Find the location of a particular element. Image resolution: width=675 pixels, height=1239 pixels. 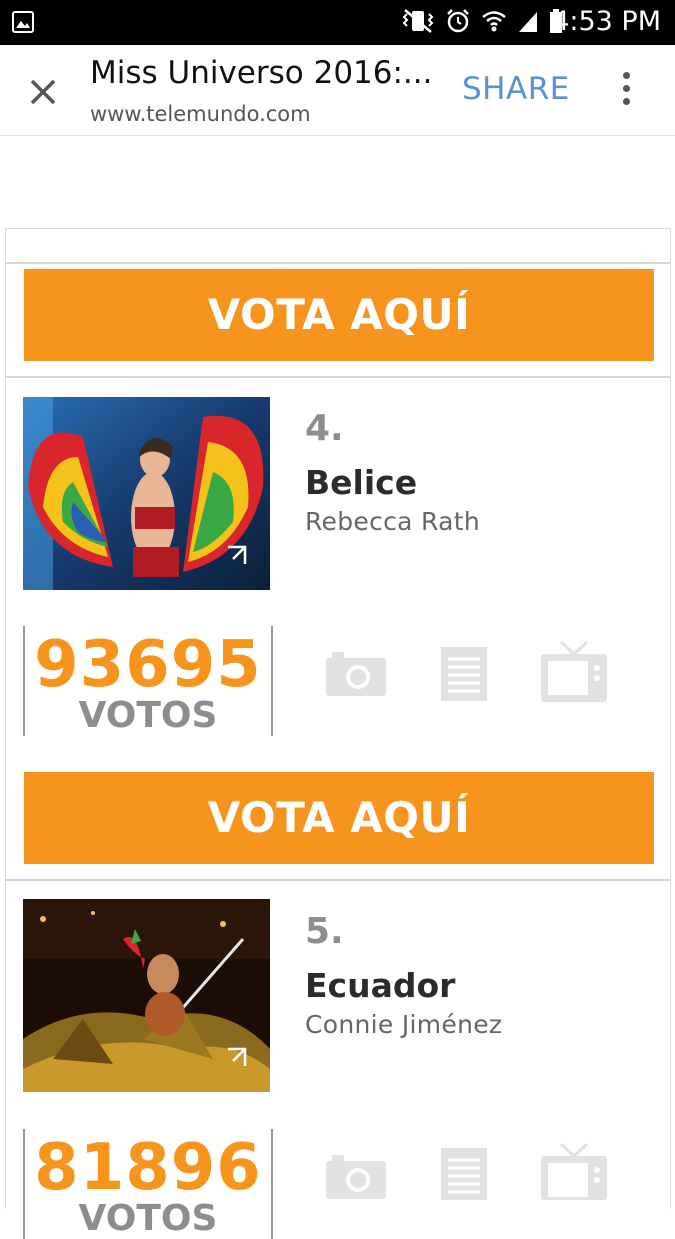

status-icons is located at coordinates (482, 21).